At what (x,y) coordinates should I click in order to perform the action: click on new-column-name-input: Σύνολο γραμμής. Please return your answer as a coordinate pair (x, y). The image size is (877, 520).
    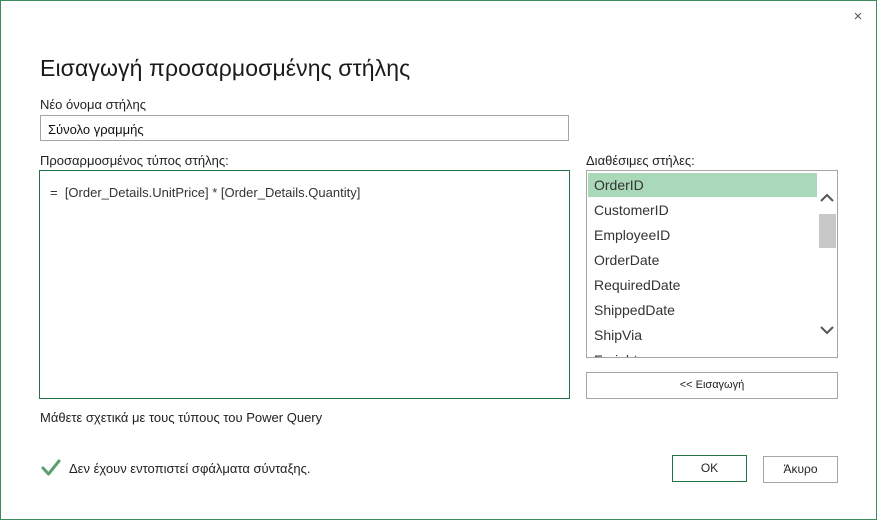
    Looking at the image, I should click on (304, 128).